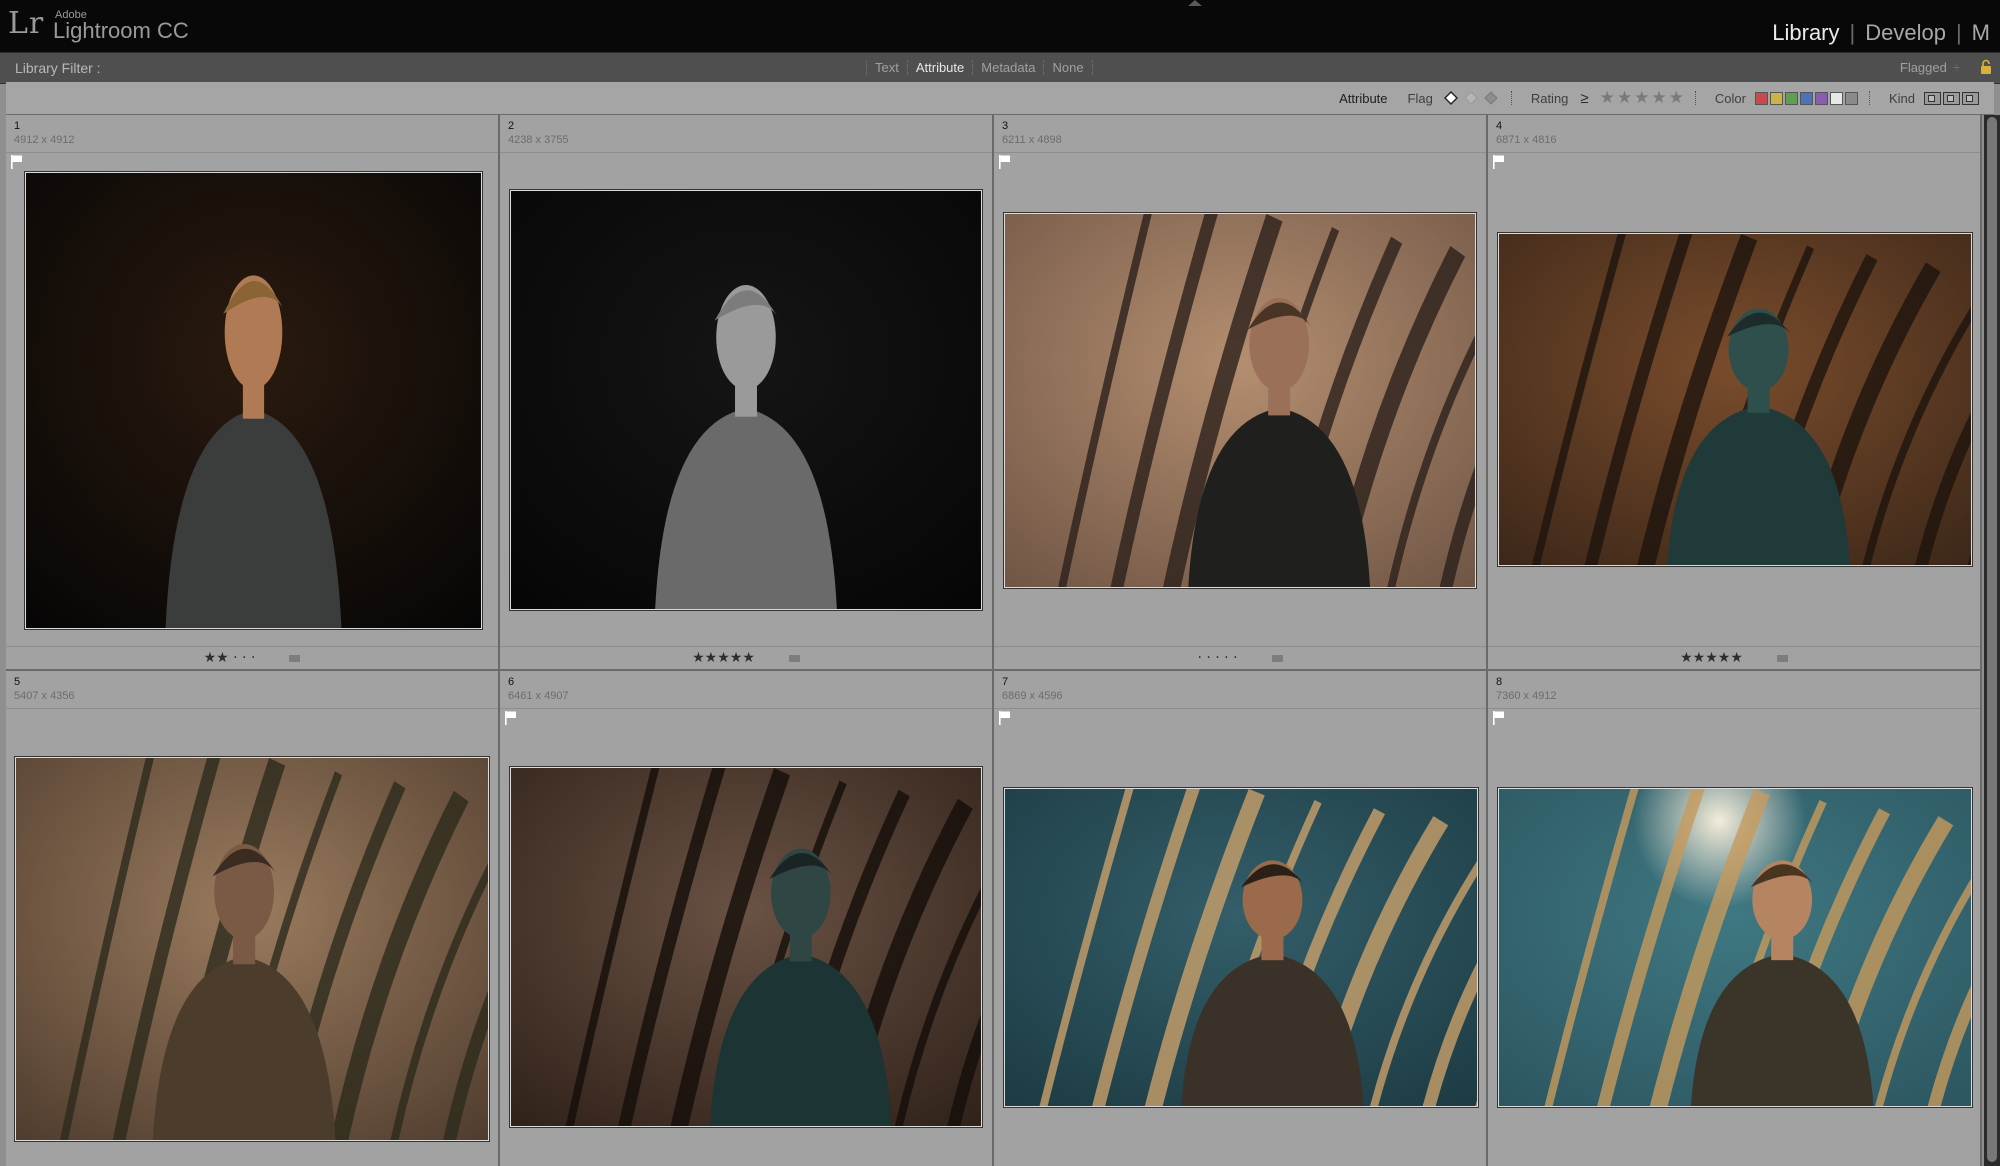 This screenshot has width=2000, height=1166. What do you see at coordinates (1032, 696) in the screenshot?
I see `cell-dimensions: 6869 x 4596` at bounding box center [1032, 696].